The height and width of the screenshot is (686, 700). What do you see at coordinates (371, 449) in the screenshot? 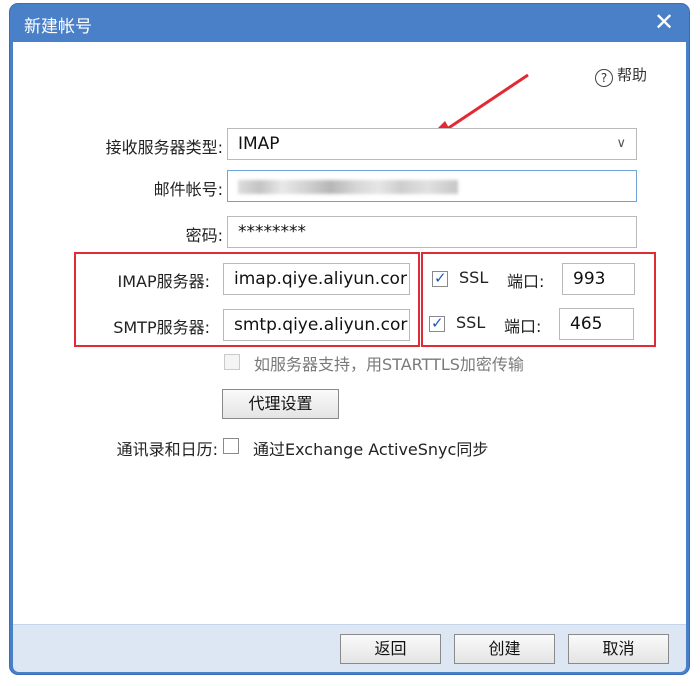
I see `exchange-sync-label: 通过Exchange ActiveSnyc同步` at bounding box center [371, 449].